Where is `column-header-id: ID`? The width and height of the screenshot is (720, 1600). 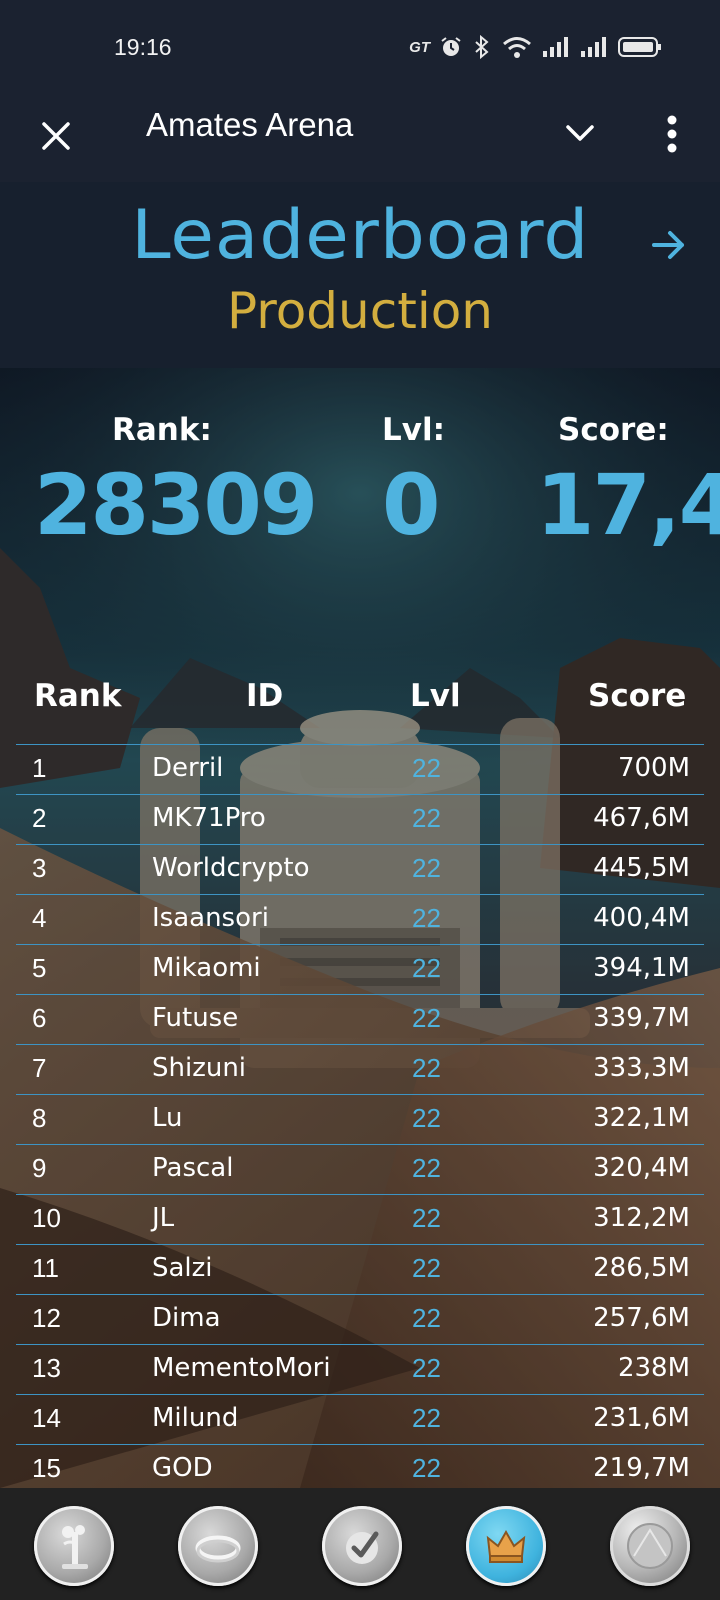 column-header-id: ID is located at coordinates (265, 696).